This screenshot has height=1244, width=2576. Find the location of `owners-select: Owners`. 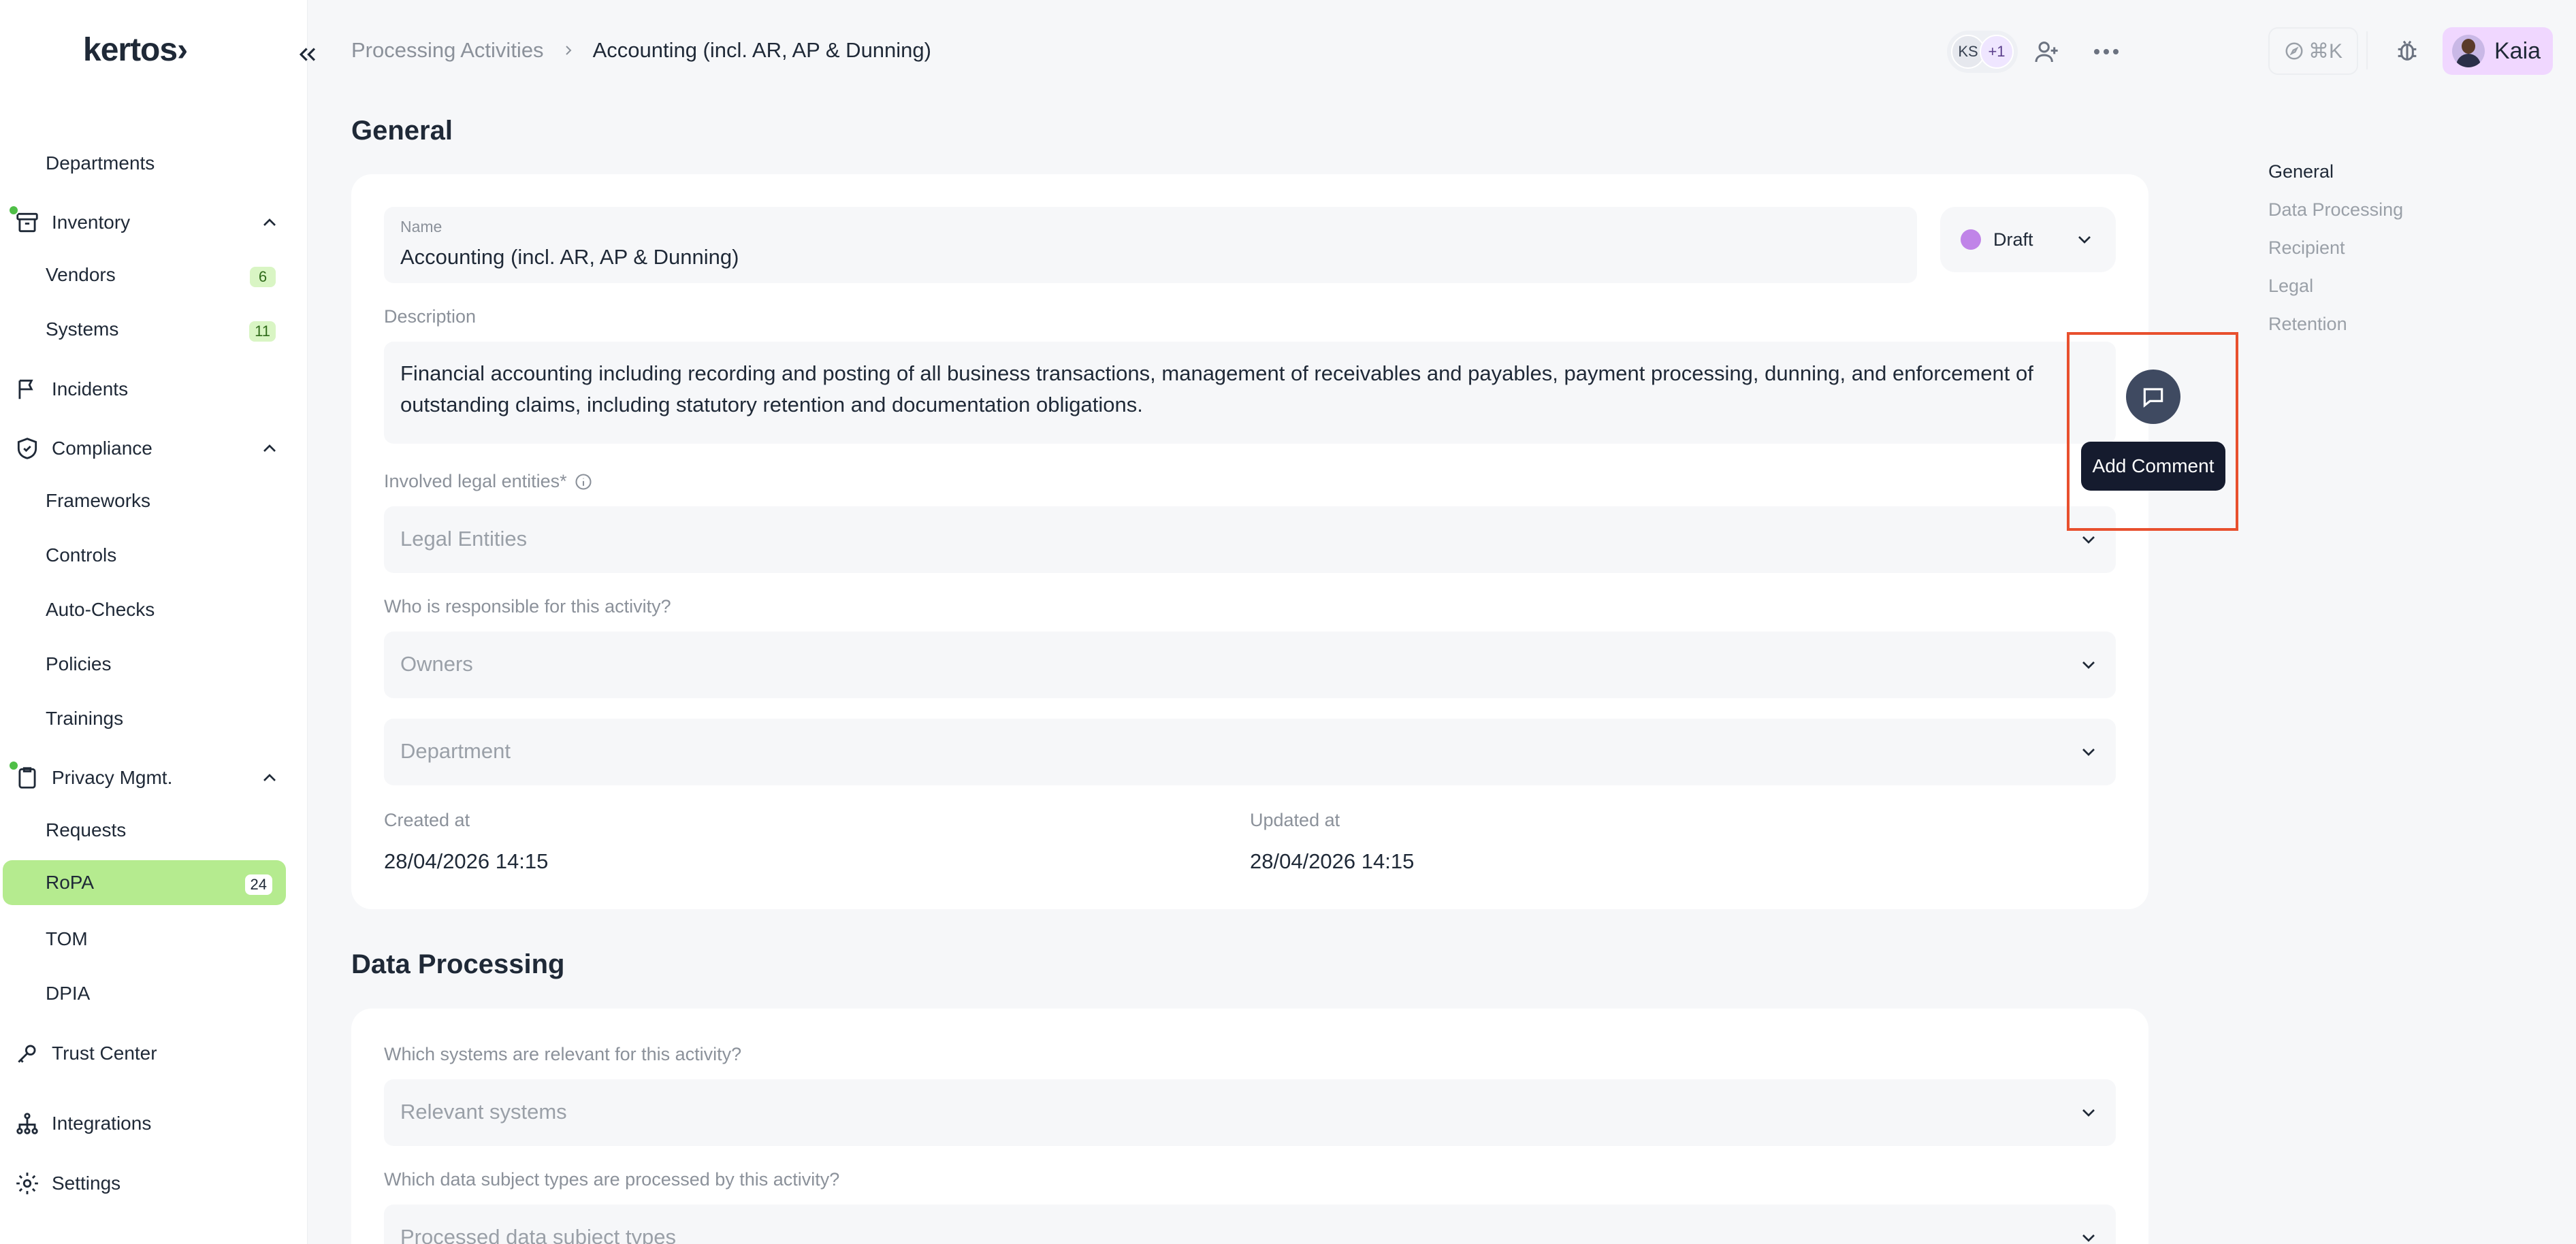

owners-select: Owners is located at coordinates (1250, 665).